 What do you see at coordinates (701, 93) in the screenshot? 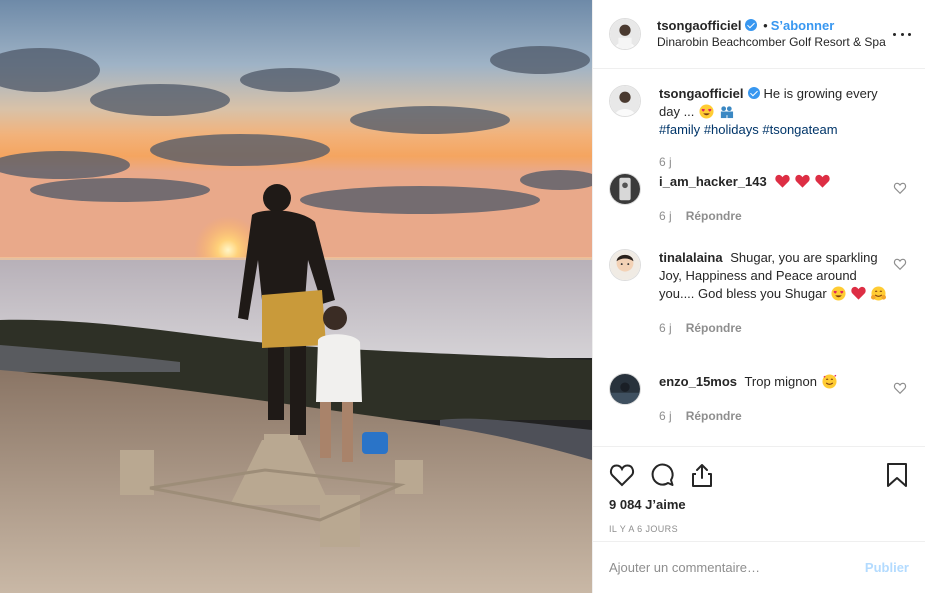
I see `caption-username: tsongaofficiel` at bounding box center [701, 93].